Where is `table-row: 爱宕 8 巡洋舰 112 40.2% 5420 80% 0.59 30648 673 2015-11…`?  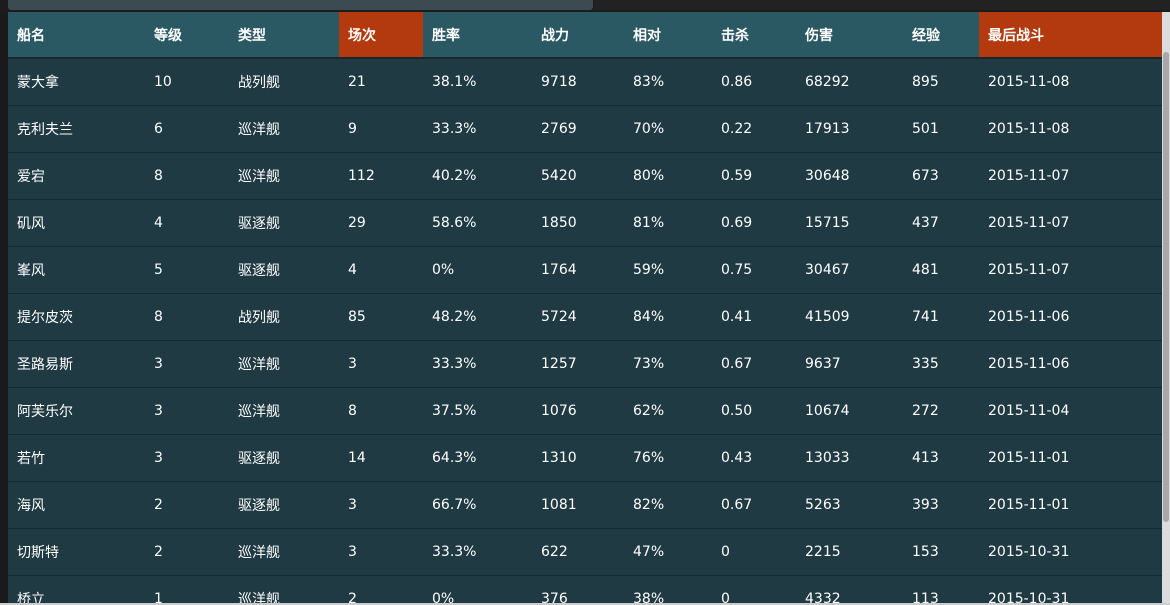
table-row: 爱宕 8 巡洋舰 112 40.2% 5420 80% 0.59 30648 673 2015-11… is located at coordinates (585, 176).